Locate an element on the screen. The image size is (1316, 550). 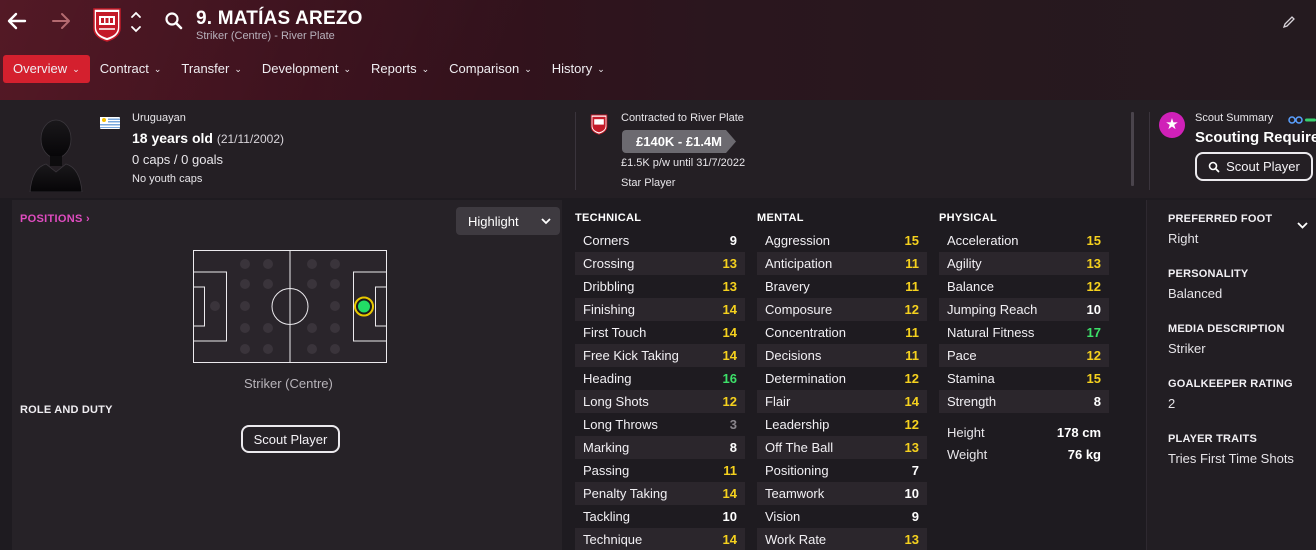
attribute-row: Bravery 11 is located at coordinates (842, 286).